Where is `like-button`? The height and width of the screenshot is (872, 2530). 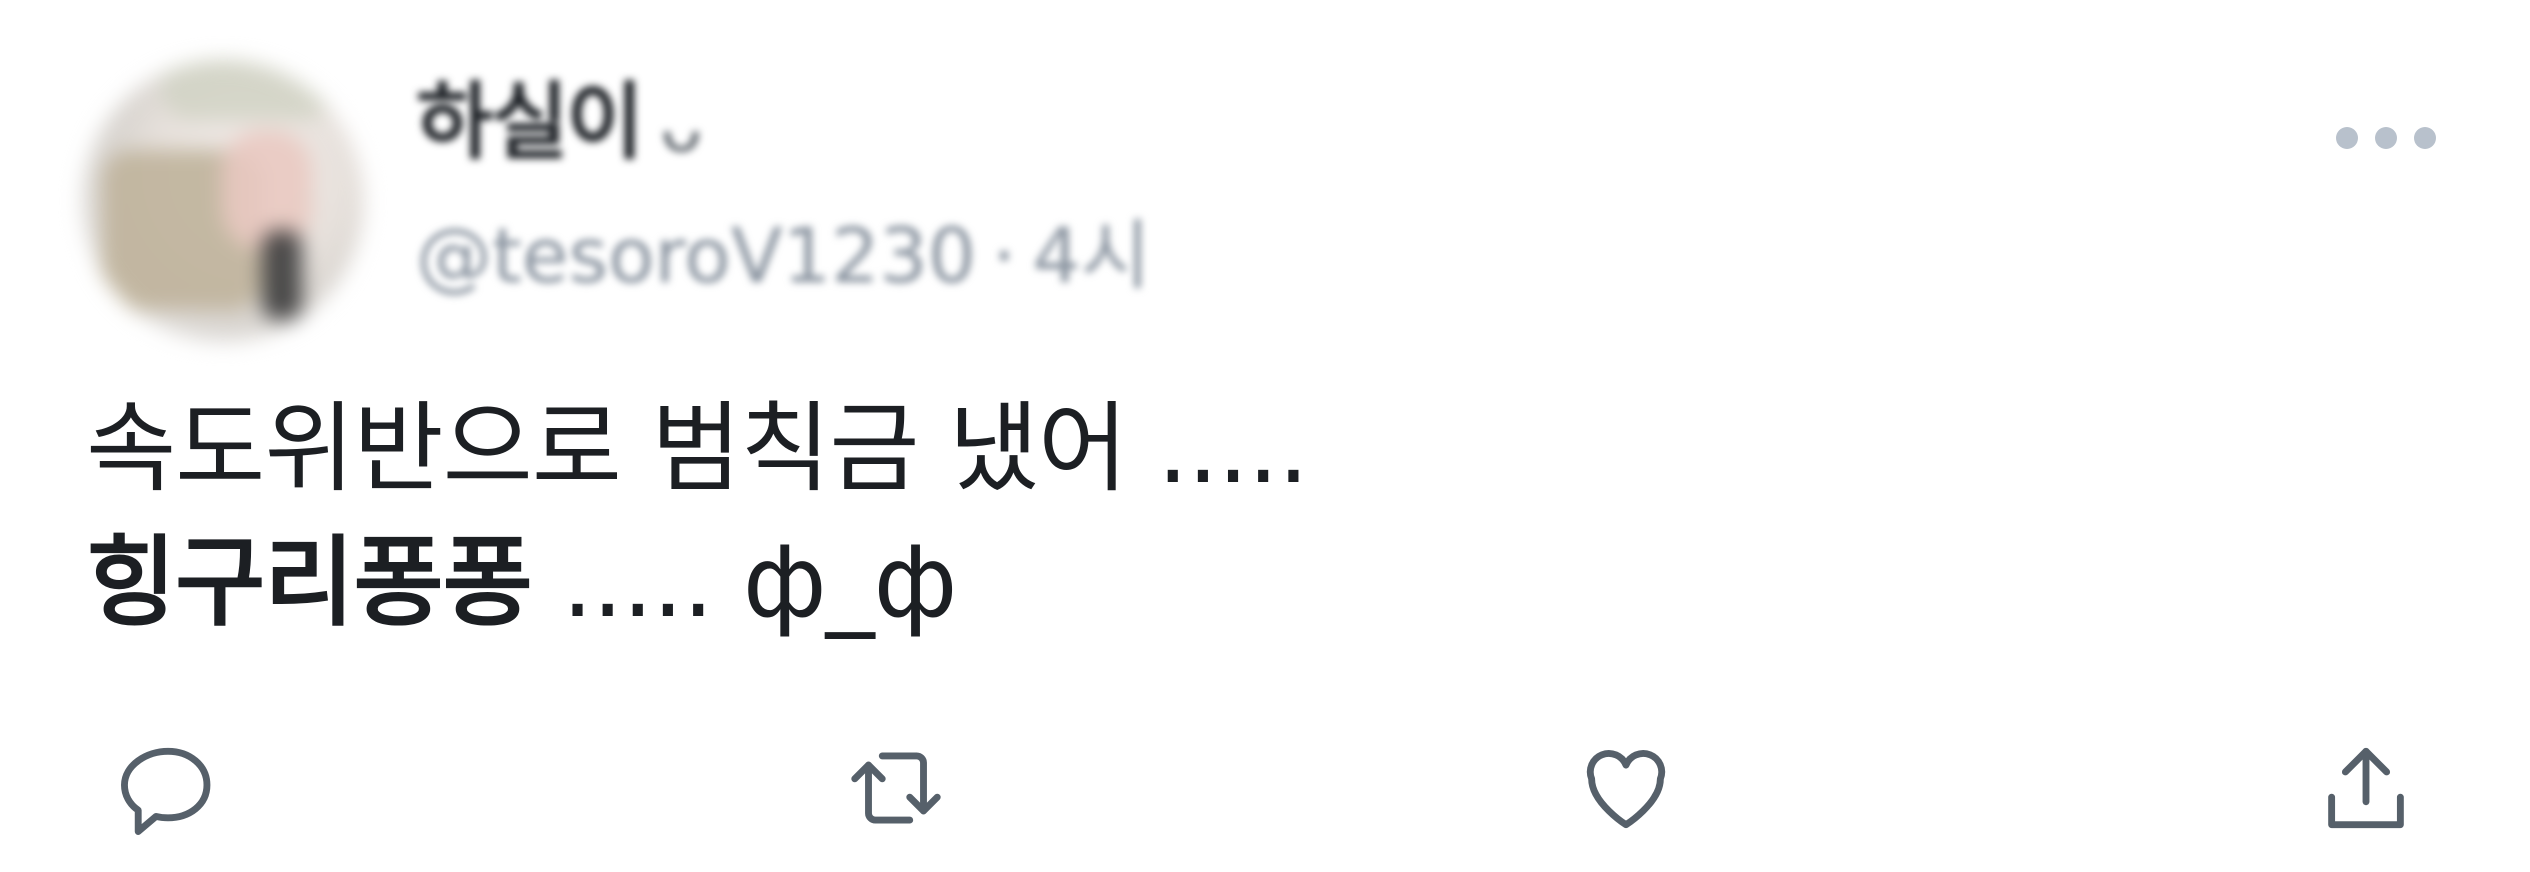 like-button is located at coordinates (1626, 788).